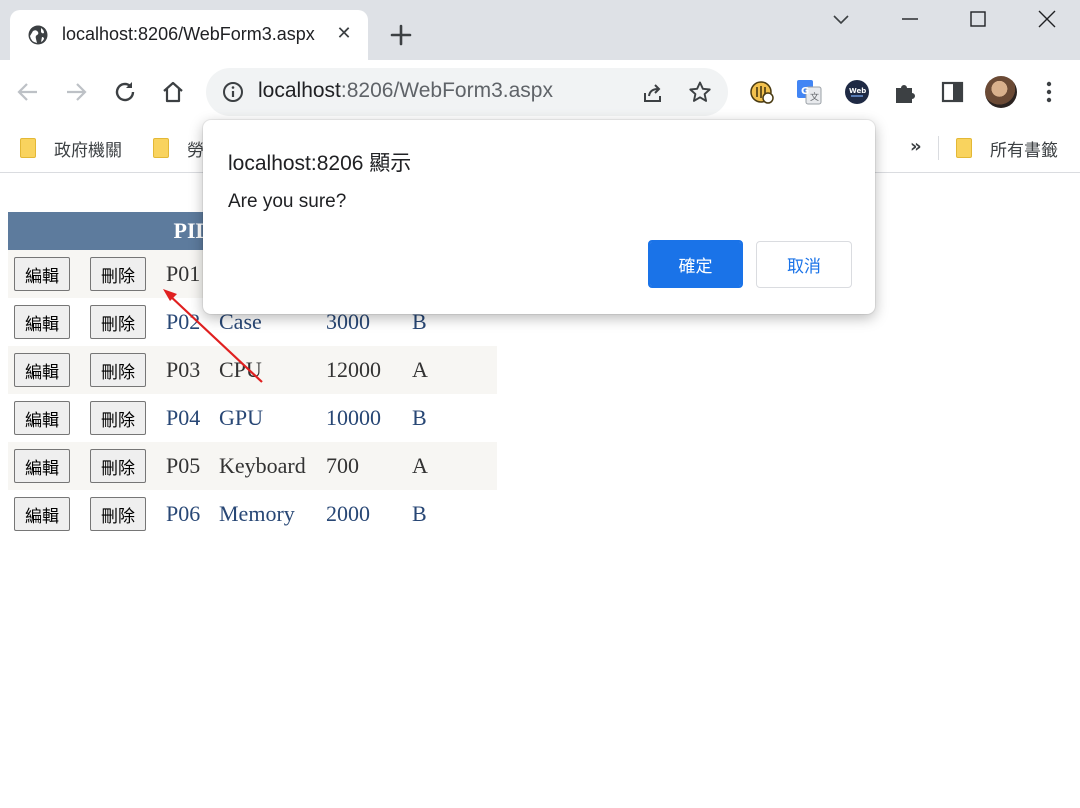 The height and width of the screenshot is (808, 1080). I want to click on svg-text: Web, so click(857, 91).